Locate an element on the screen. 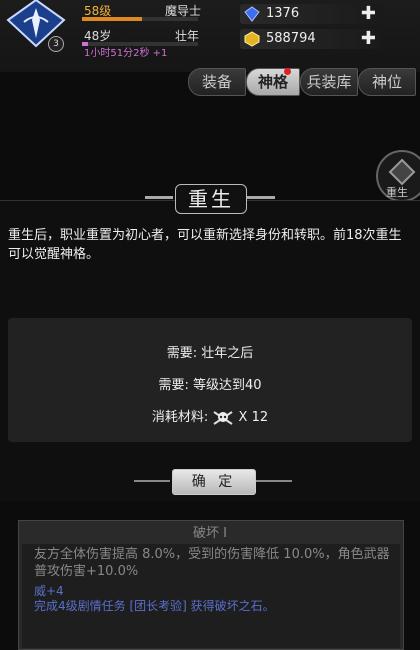  rebirth-side-label: 重生 is located at coordinates (397, 192).